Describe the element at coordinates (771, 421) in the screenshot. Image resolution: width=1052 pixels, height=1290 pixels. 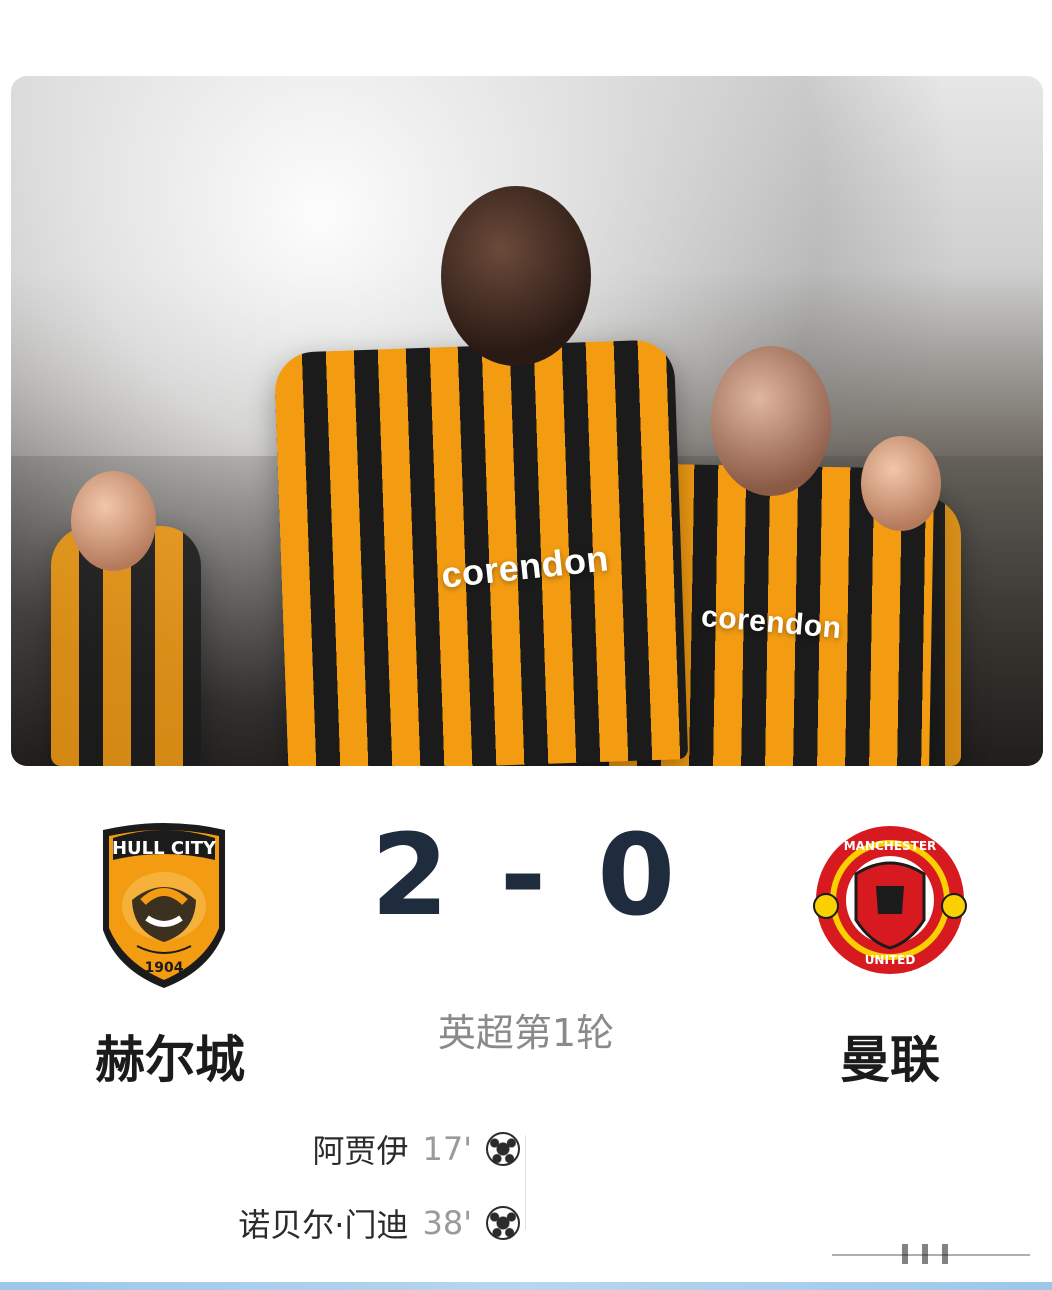
I see `player-middle-head` at that location.